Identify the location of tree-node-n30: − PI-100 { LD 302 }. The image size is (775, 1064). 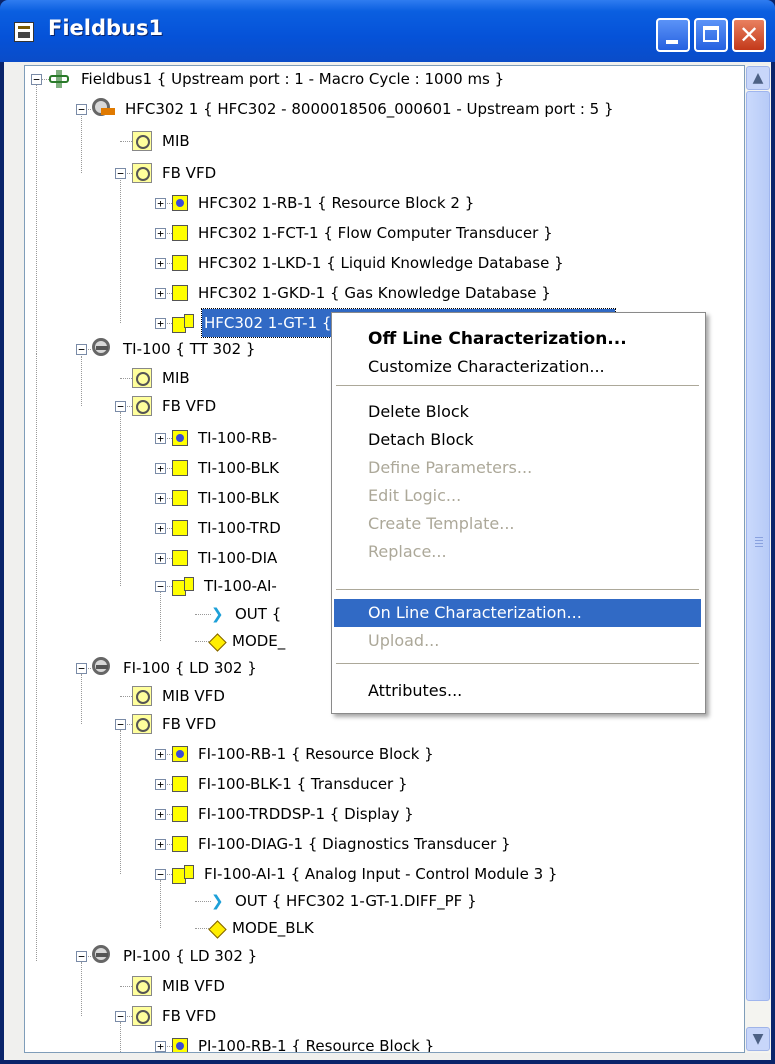
(375, 956).